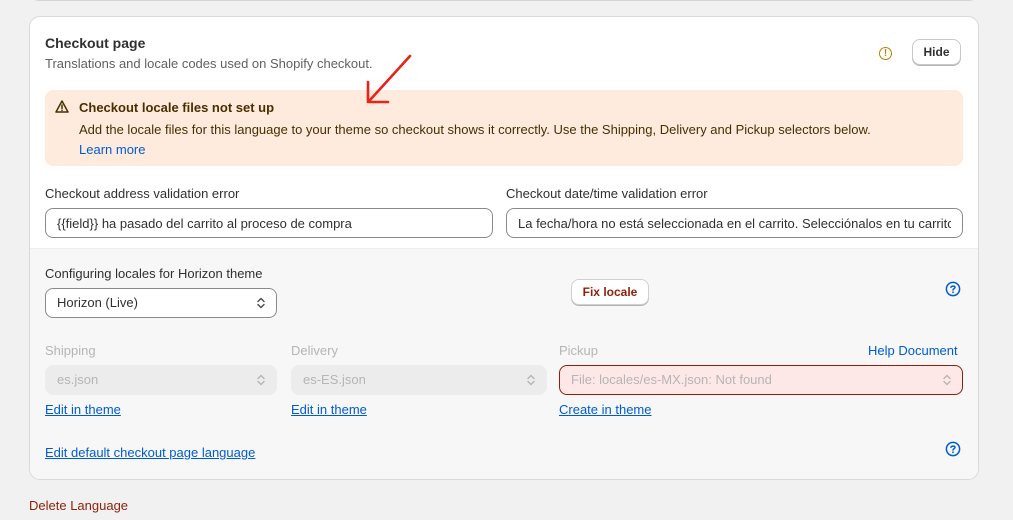 Image resolution: width=1013 pixels, height=520 pixels. I want to click on alert-circle-icon: !, so click(885, 53).